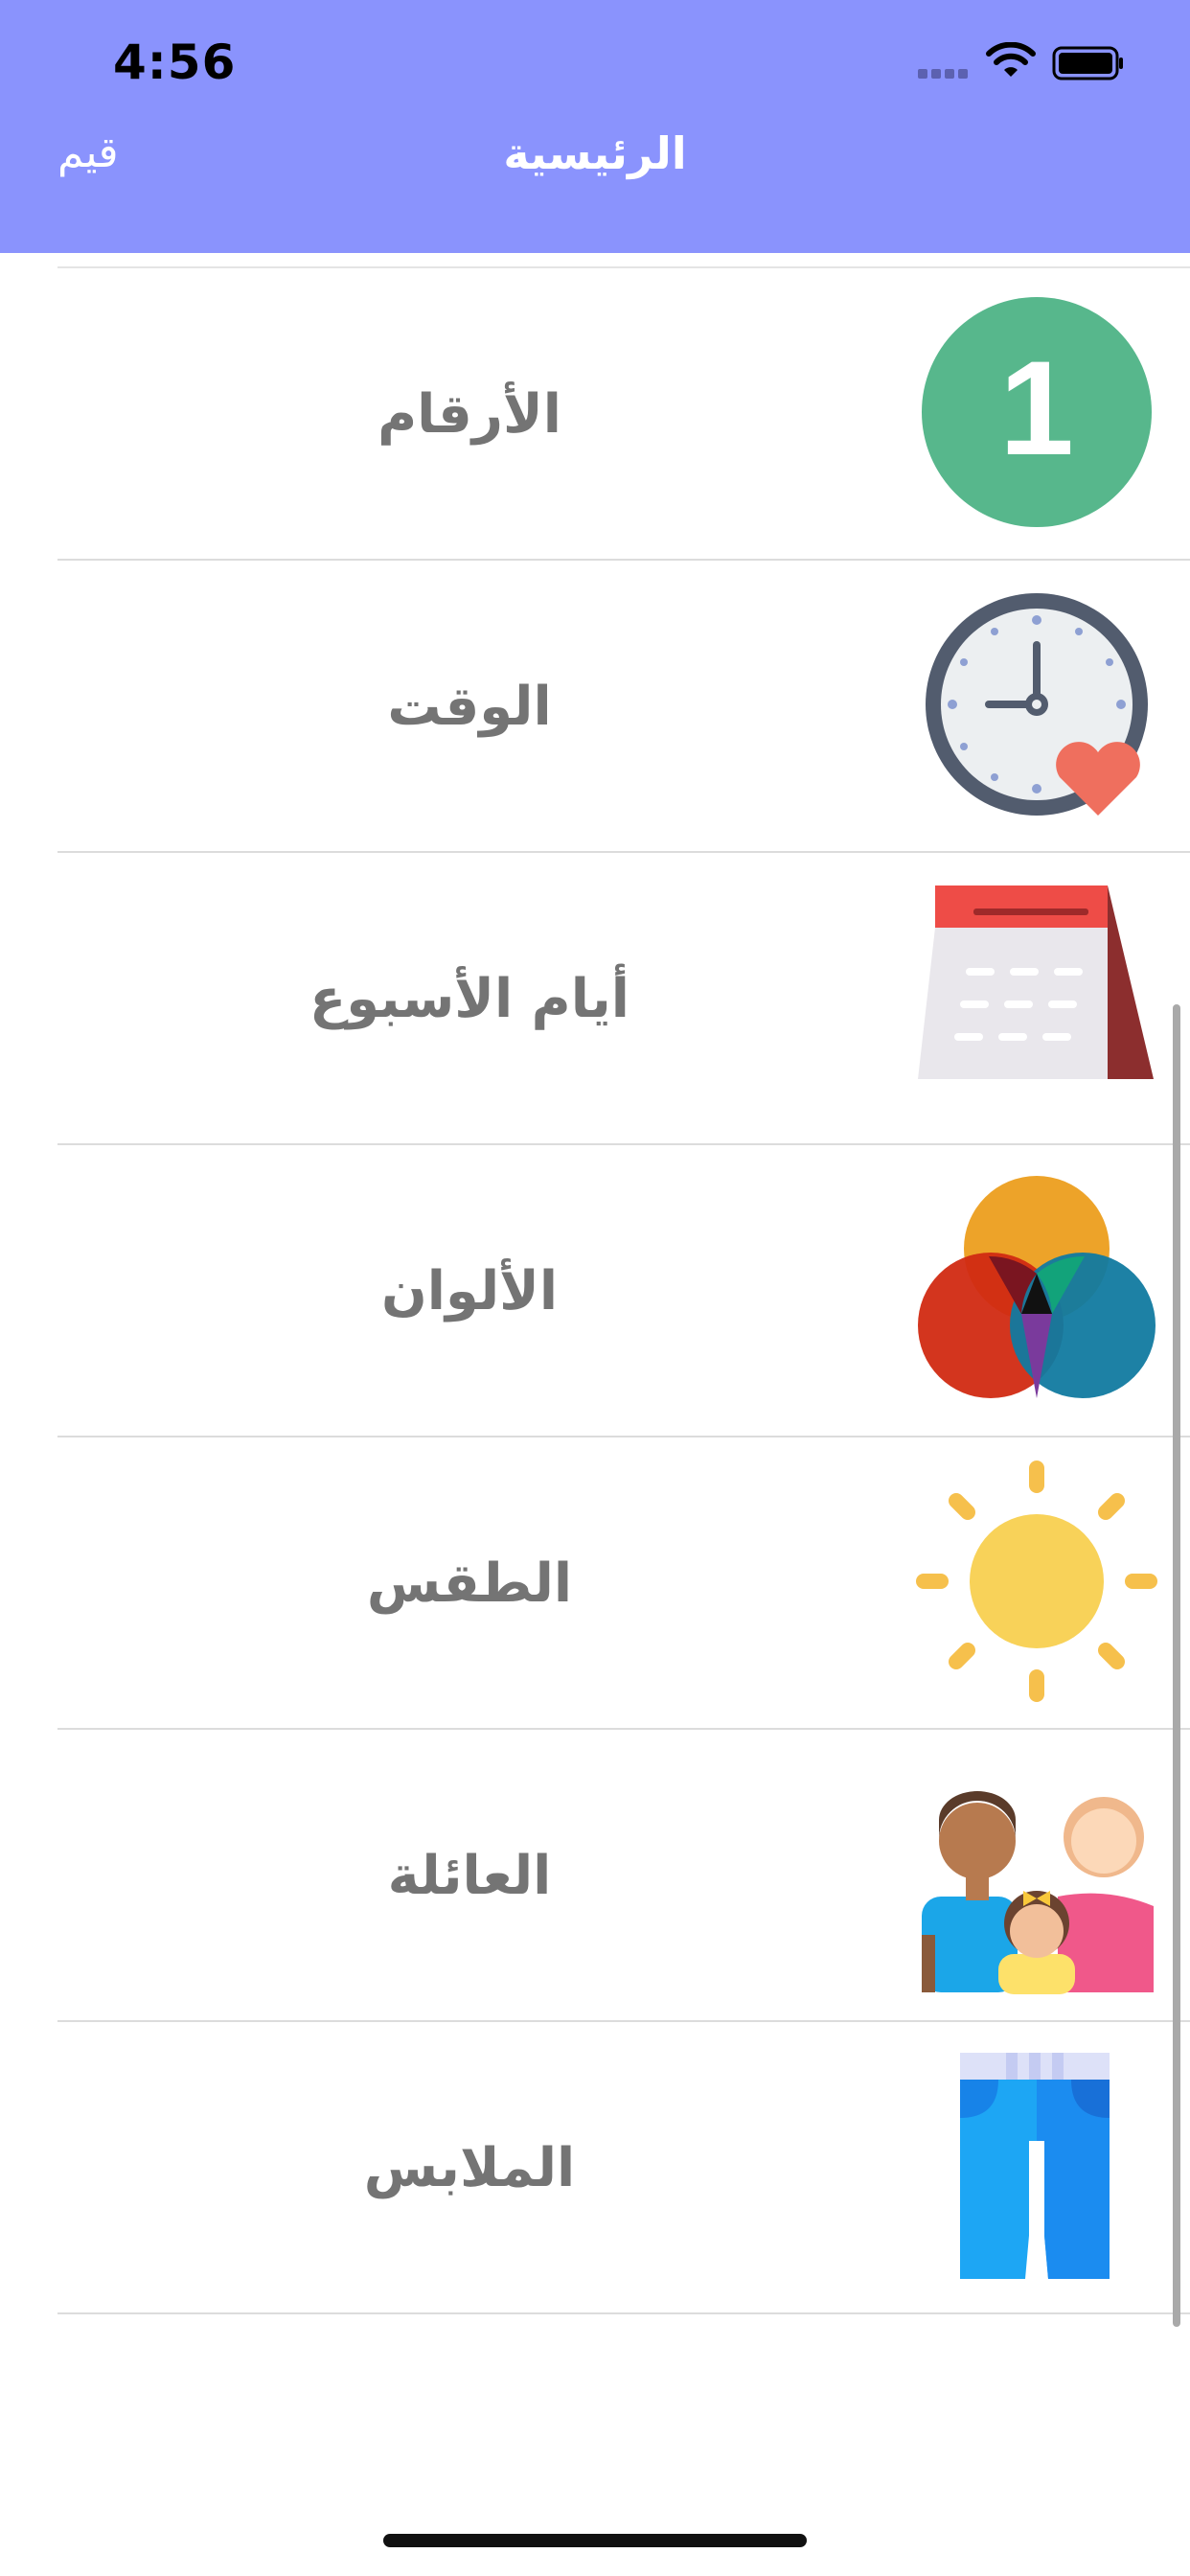 This screenshot has height=2576, width=1190. I want to click on page-title: الرئيسية, so click(595, 153).